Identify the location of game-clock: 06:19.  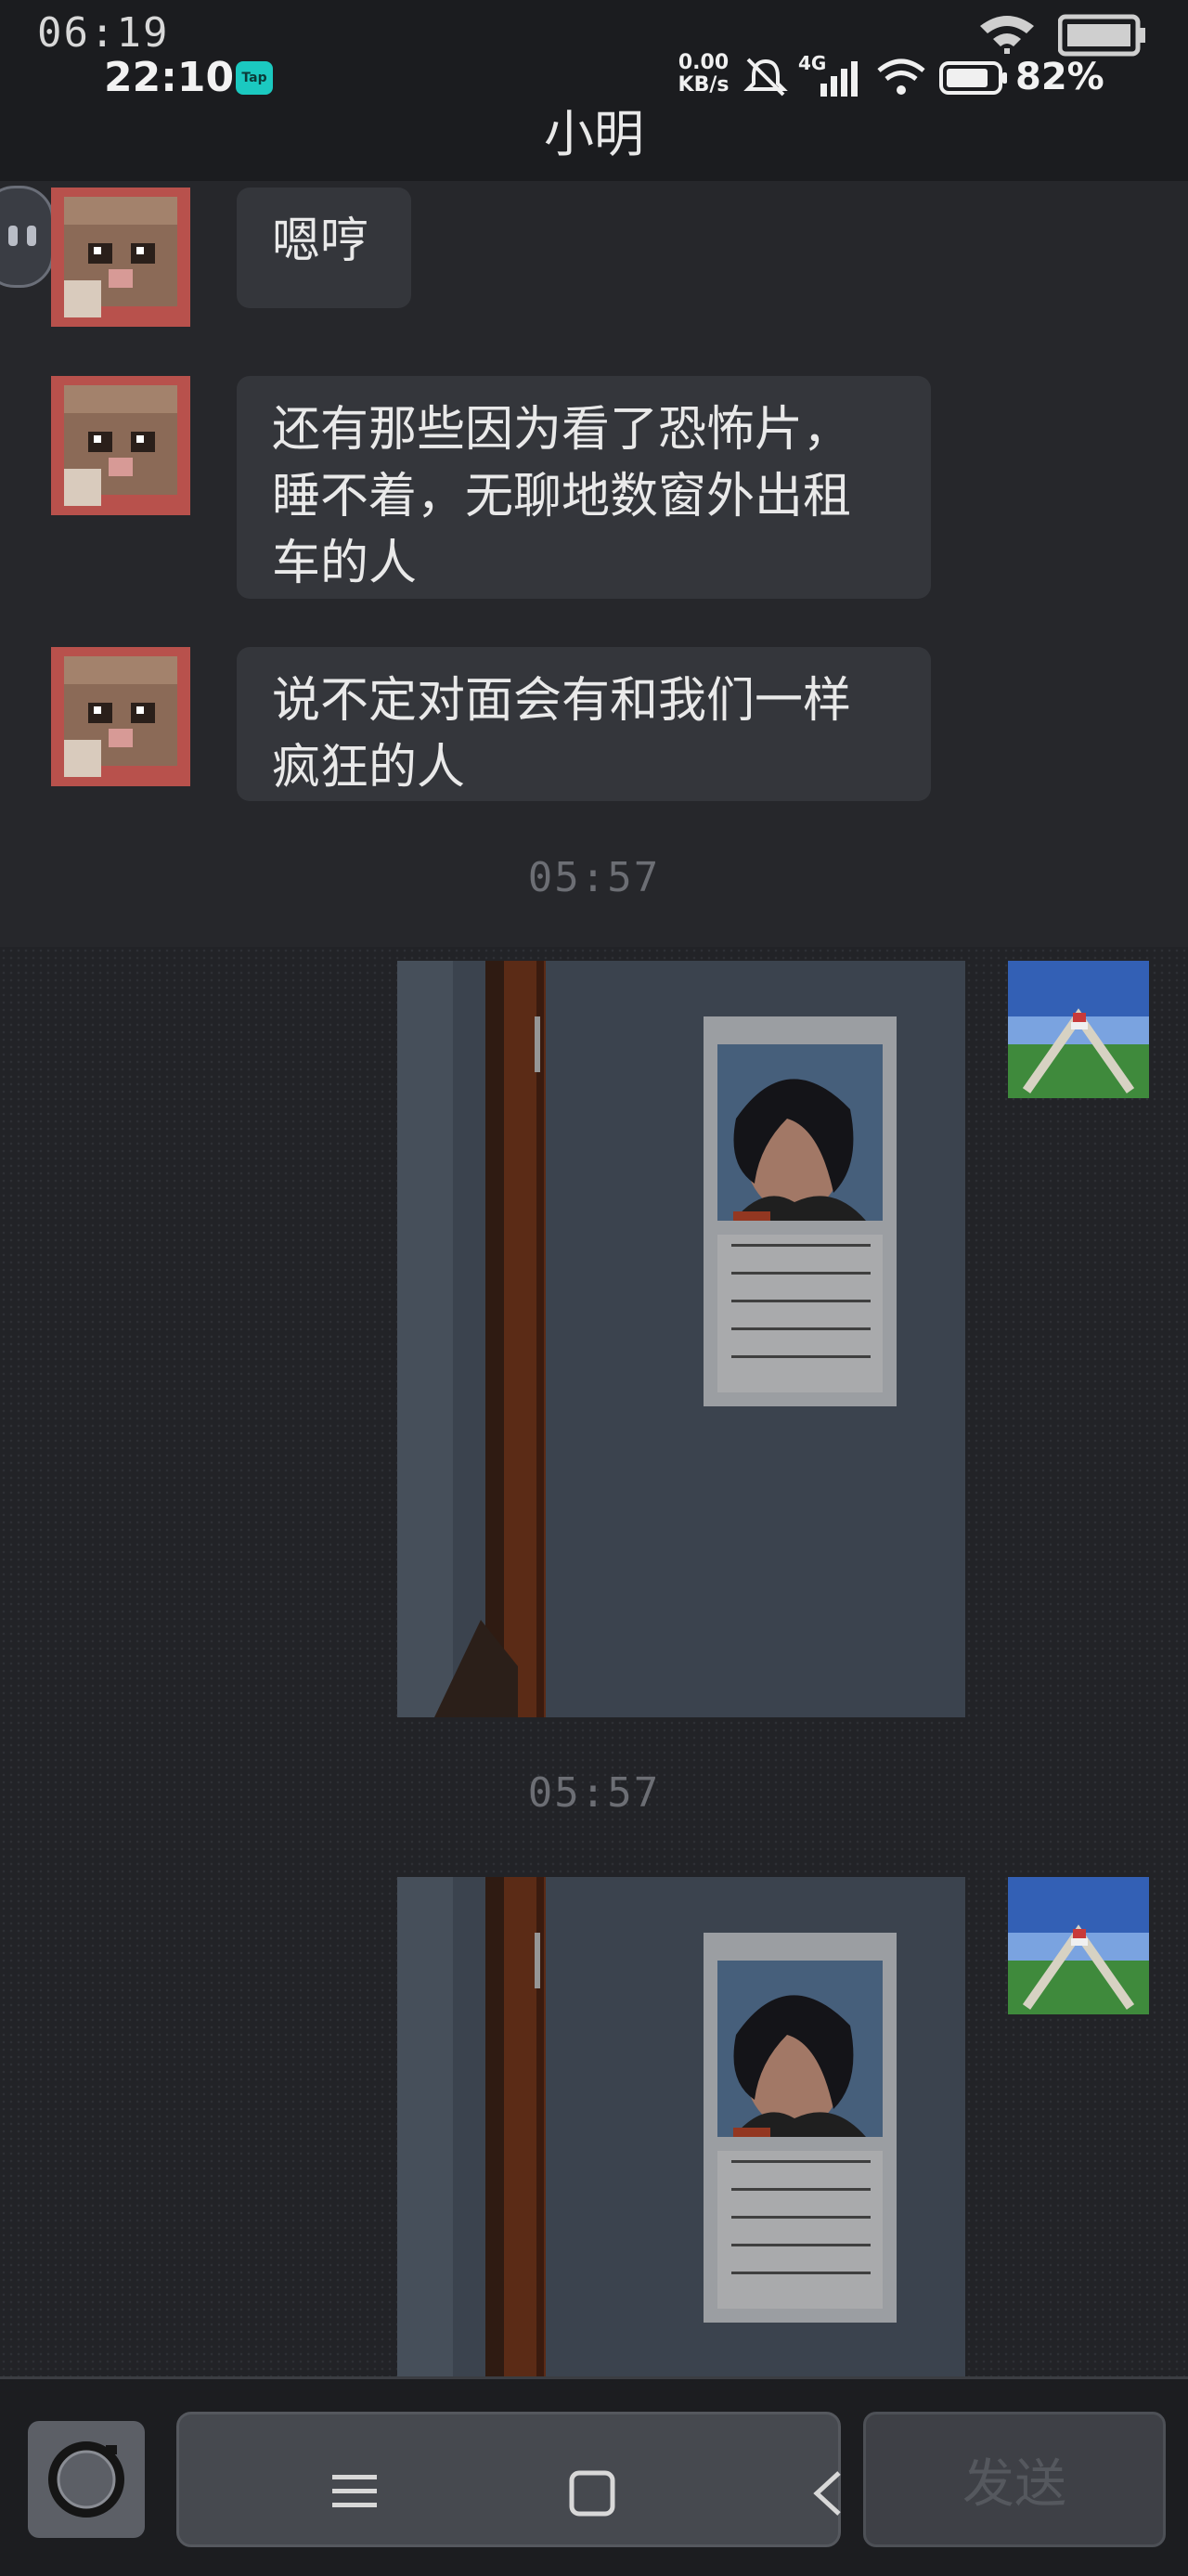
(103, 33).